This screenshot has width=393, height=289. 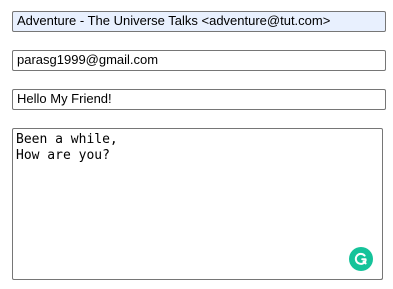 What do you see at coordinates (378, 275) in the screenshot?
I see `textarea-resize-handle` at bounding box center [378, 275].